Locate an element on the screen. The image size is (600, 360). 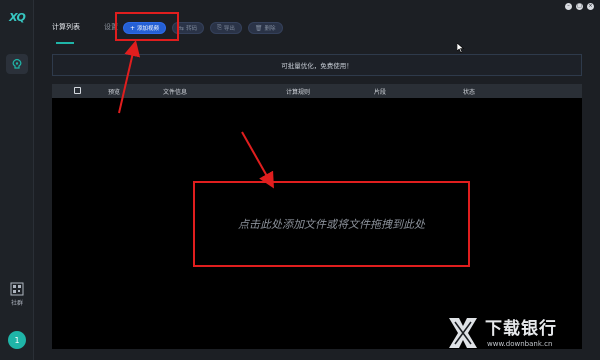
select-all-checkbox is located at coordinates (77, 90).